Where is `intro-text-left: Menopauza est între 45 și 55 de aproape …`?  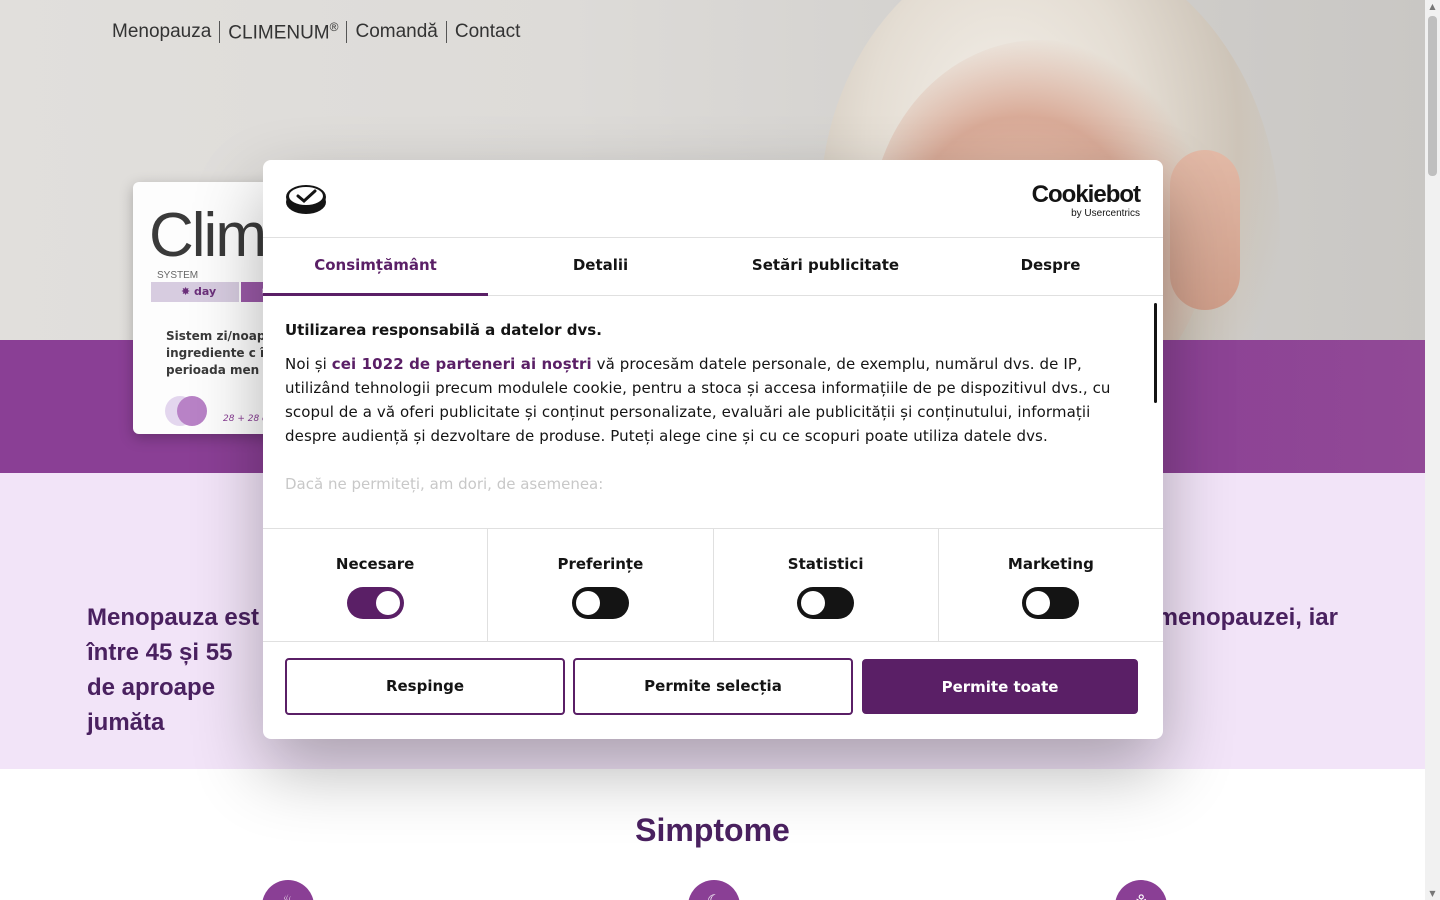
intro-text-left: Menopauza est între 45 și 55 de aproape … is located at coordinates (173, 670).